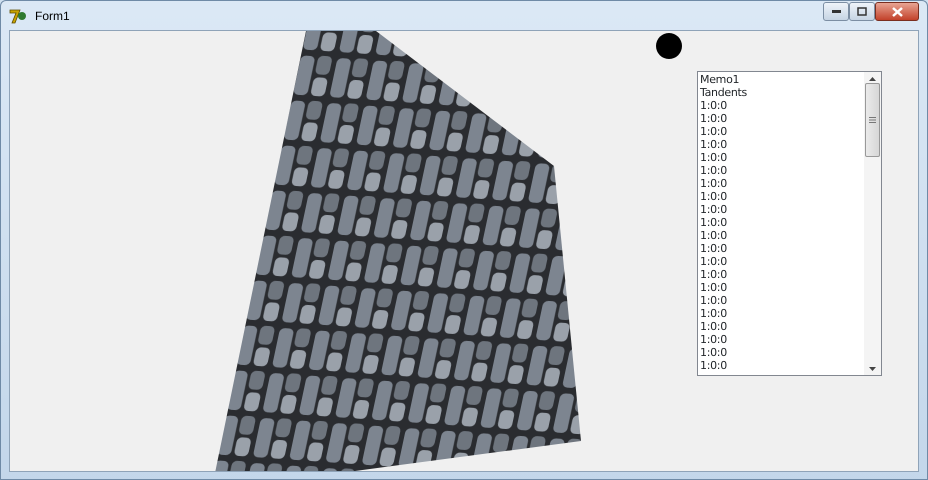 Image resolution: width=928 pixels, height=480 pixels. What do you see at coordinates (872, 79) in the screenshot?
I see `scroll-up-icon` at bounding box center [872, 79].